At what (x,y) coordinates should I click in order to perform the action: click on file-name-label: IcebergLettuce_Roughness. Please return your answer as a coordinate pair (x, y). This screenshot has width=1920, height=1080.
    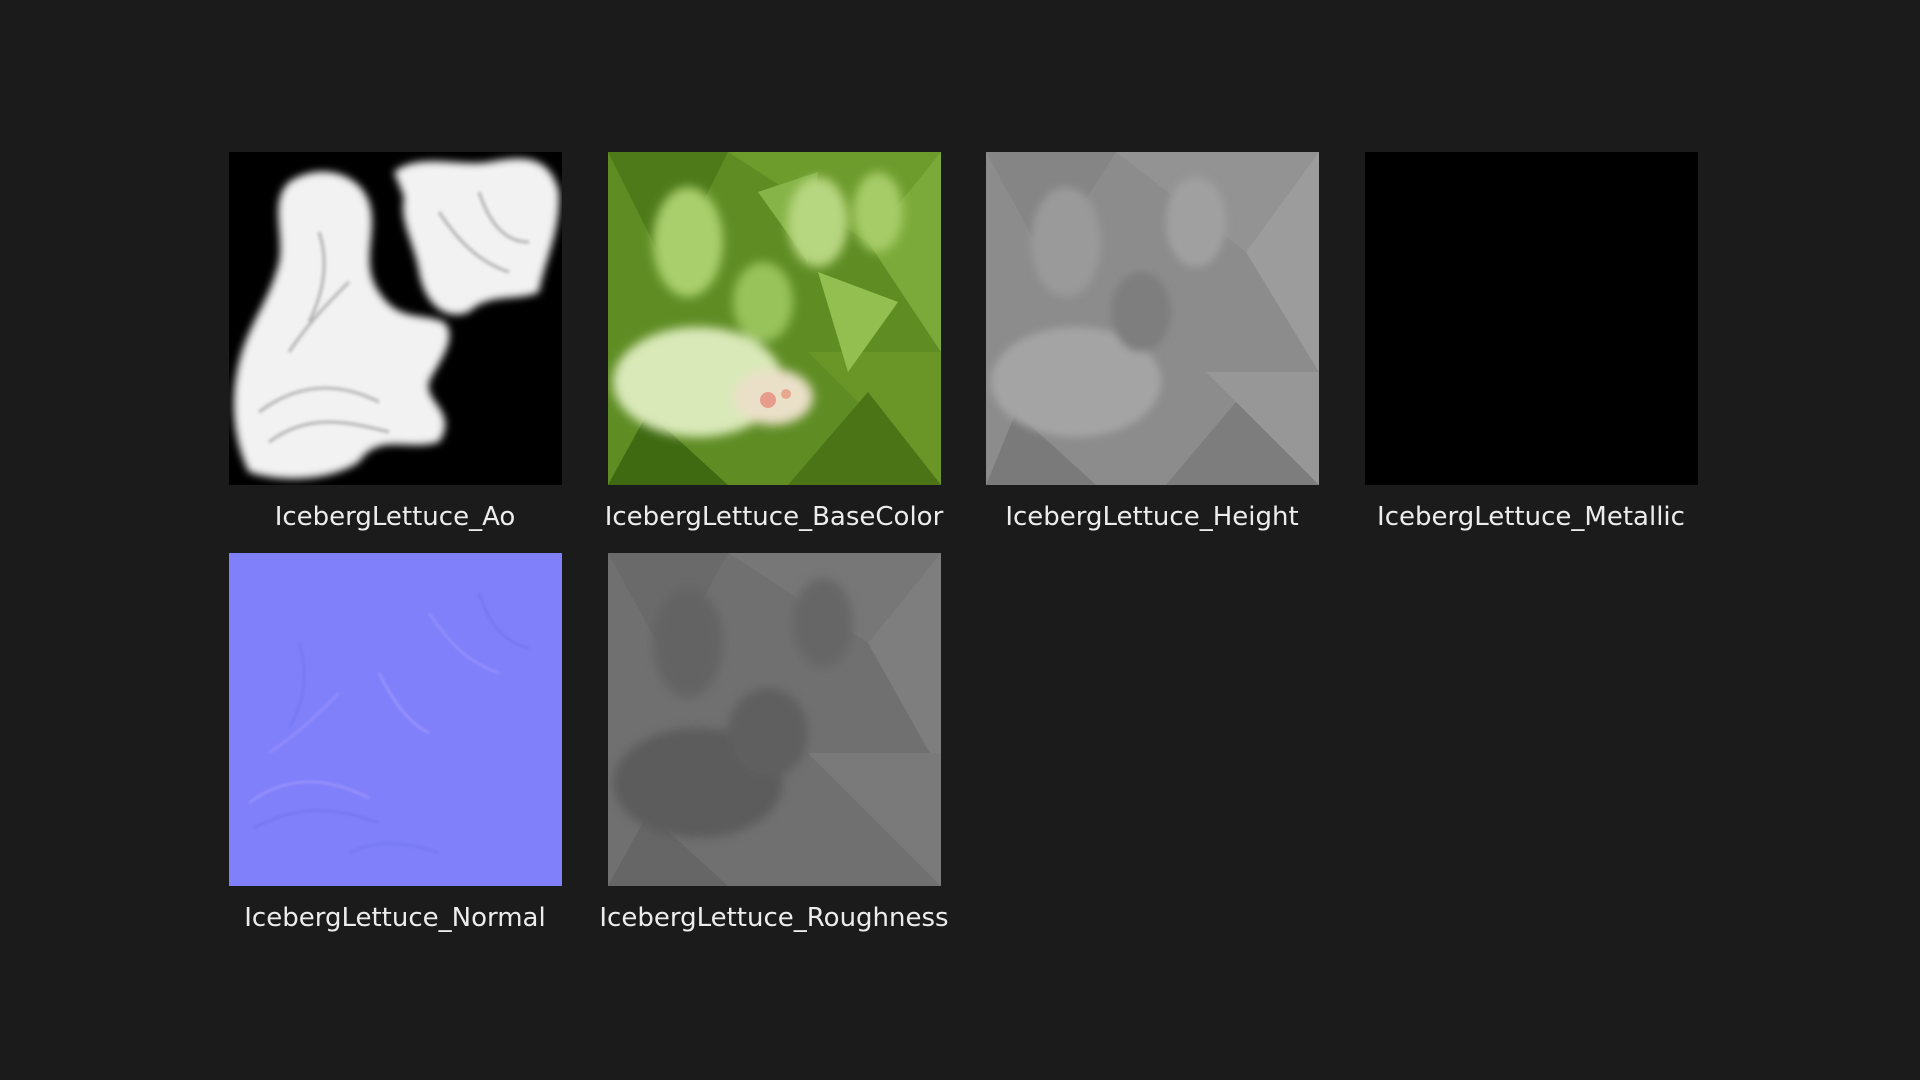
    Looking at the image, I should click on (774, 918).